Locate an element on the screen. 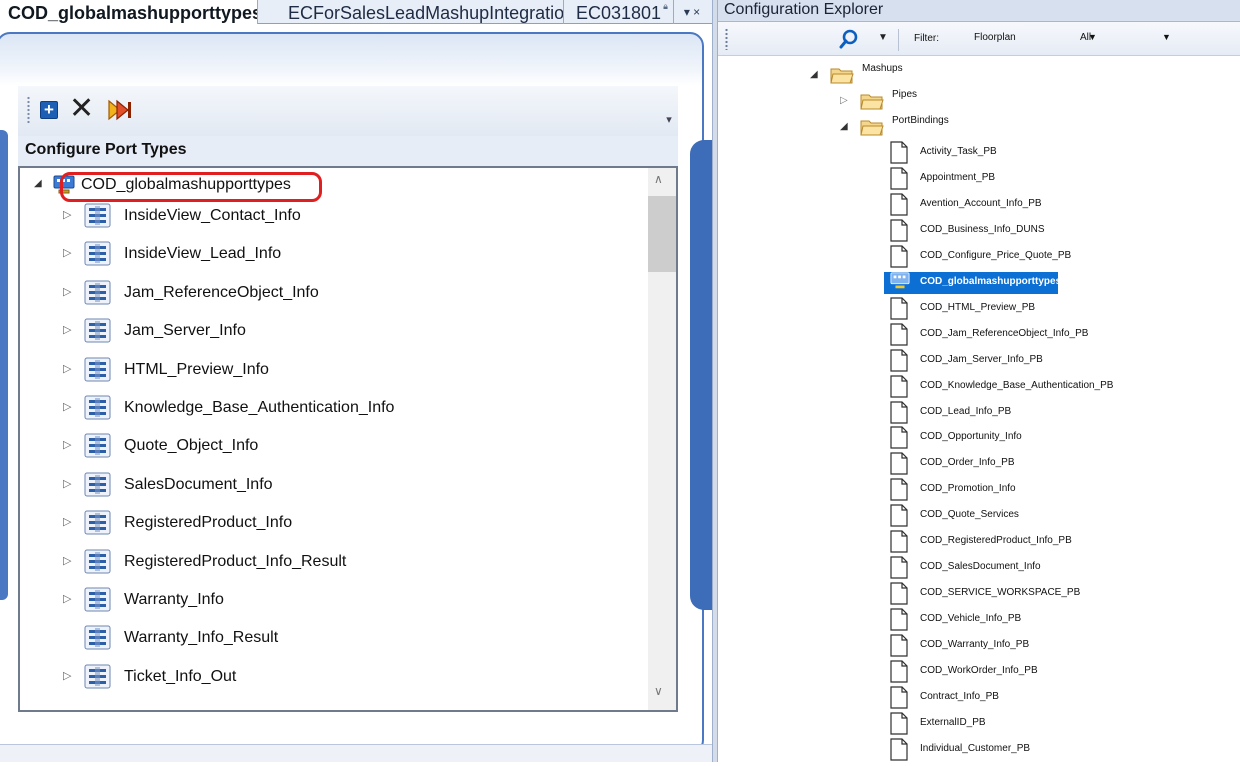  search-icon is located at coordinates (849, 39).